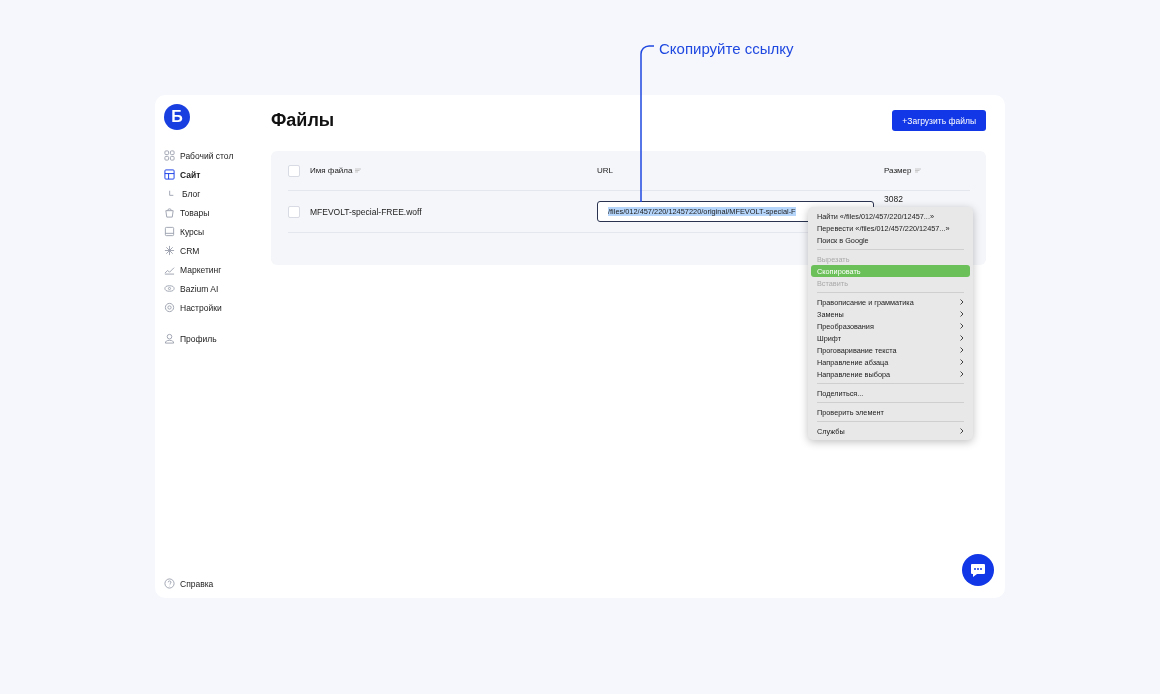 Image resolution: width=1160 pixels, height=694 pixels. Describe the element at coordinates (217, 155) in the screenshot. I see `sidebar-item: Рабочий стол` at that location.